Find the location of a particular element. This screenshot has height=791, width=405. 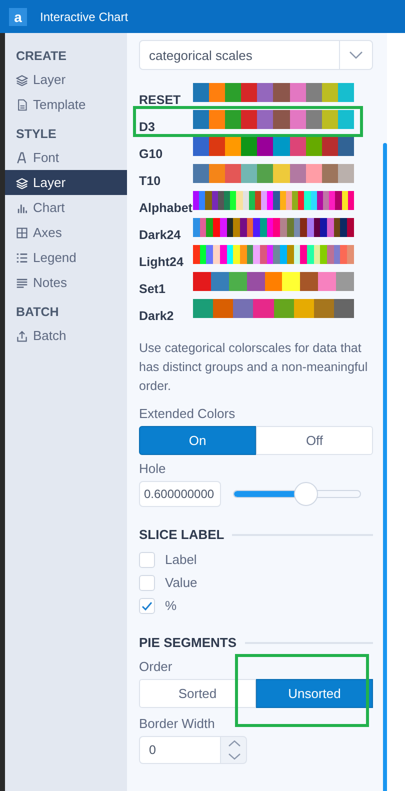

scrollbar is located at coordinates (385, 467).